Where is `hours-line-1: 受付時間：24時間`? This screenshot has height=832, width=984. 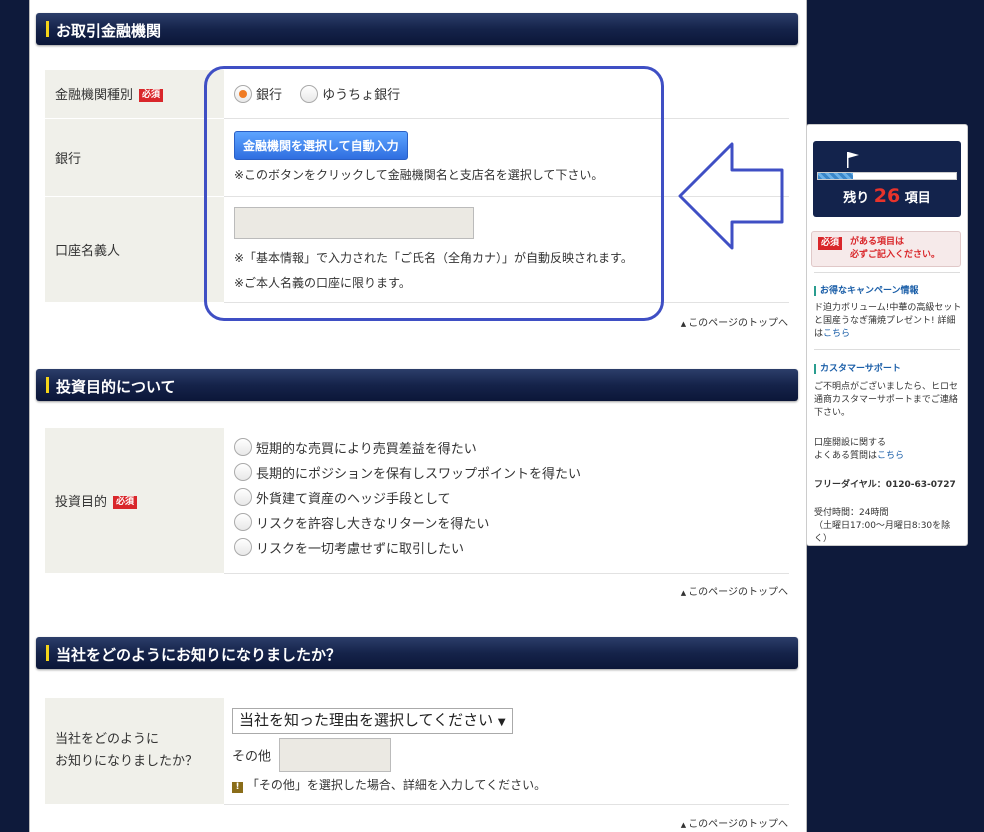
hours-line-1: 受付時間：24時間 is located at coordinates (851, 513).